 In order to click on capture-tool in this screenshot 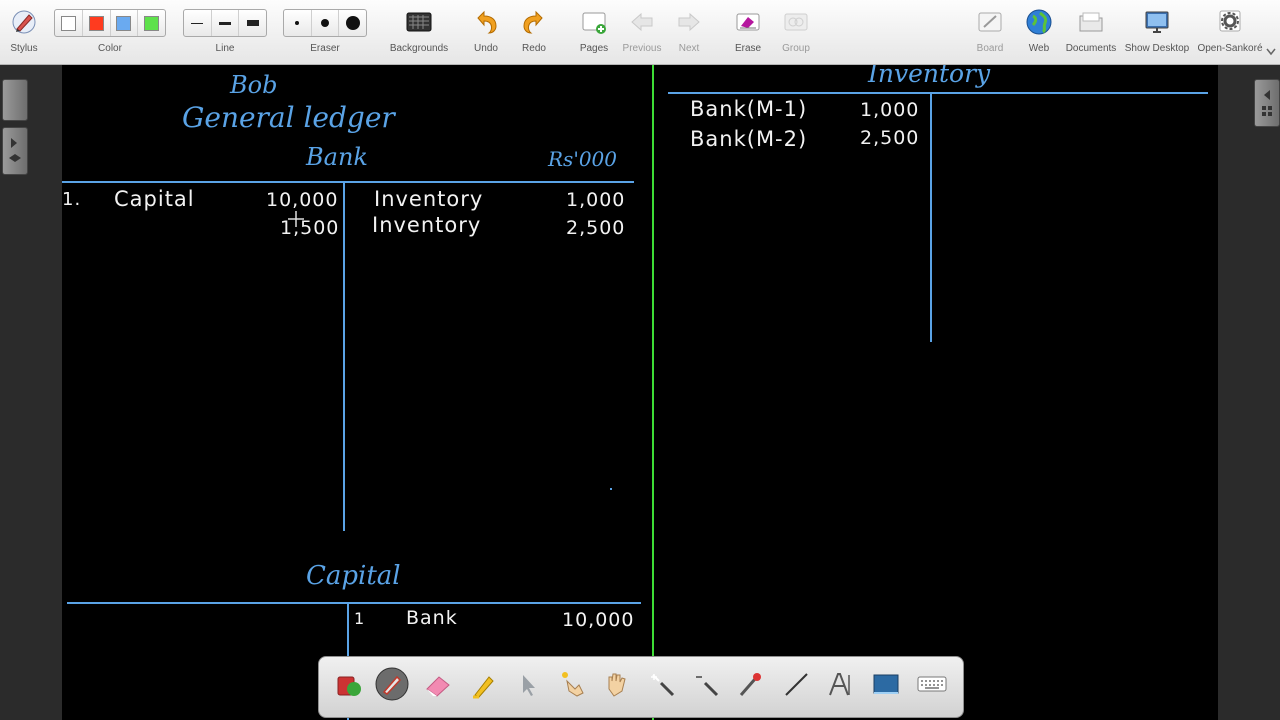, I will do `click(886, 684)`.